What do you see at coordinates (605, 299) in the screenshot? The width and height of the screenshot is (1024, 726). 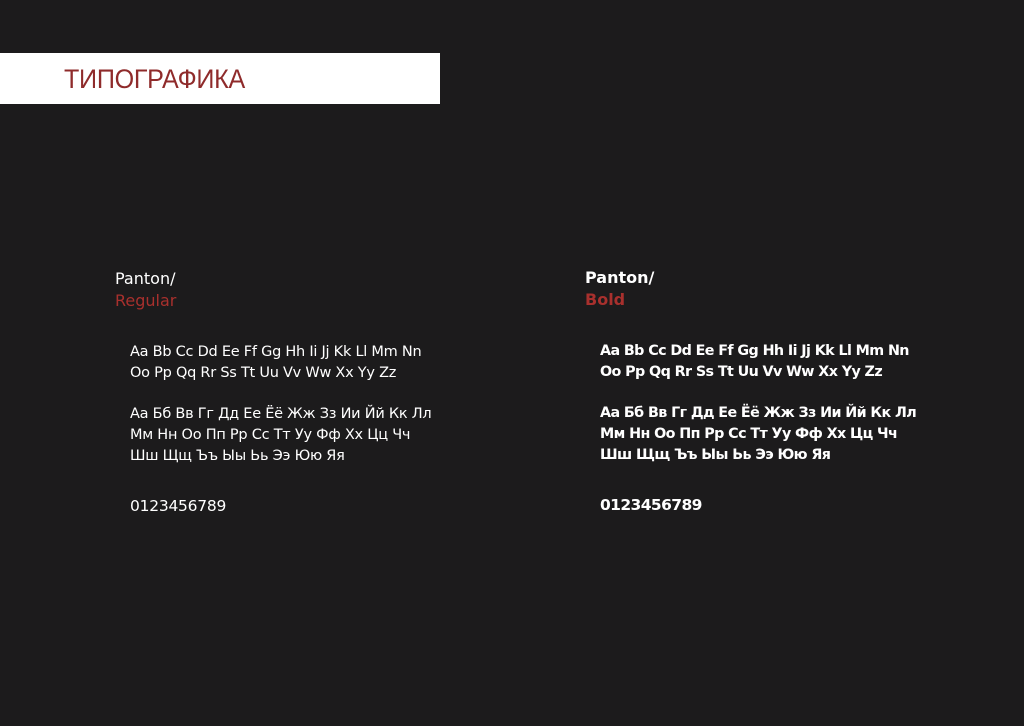 I see `font-weight-label: Bold` at bounding box center [605, 299].